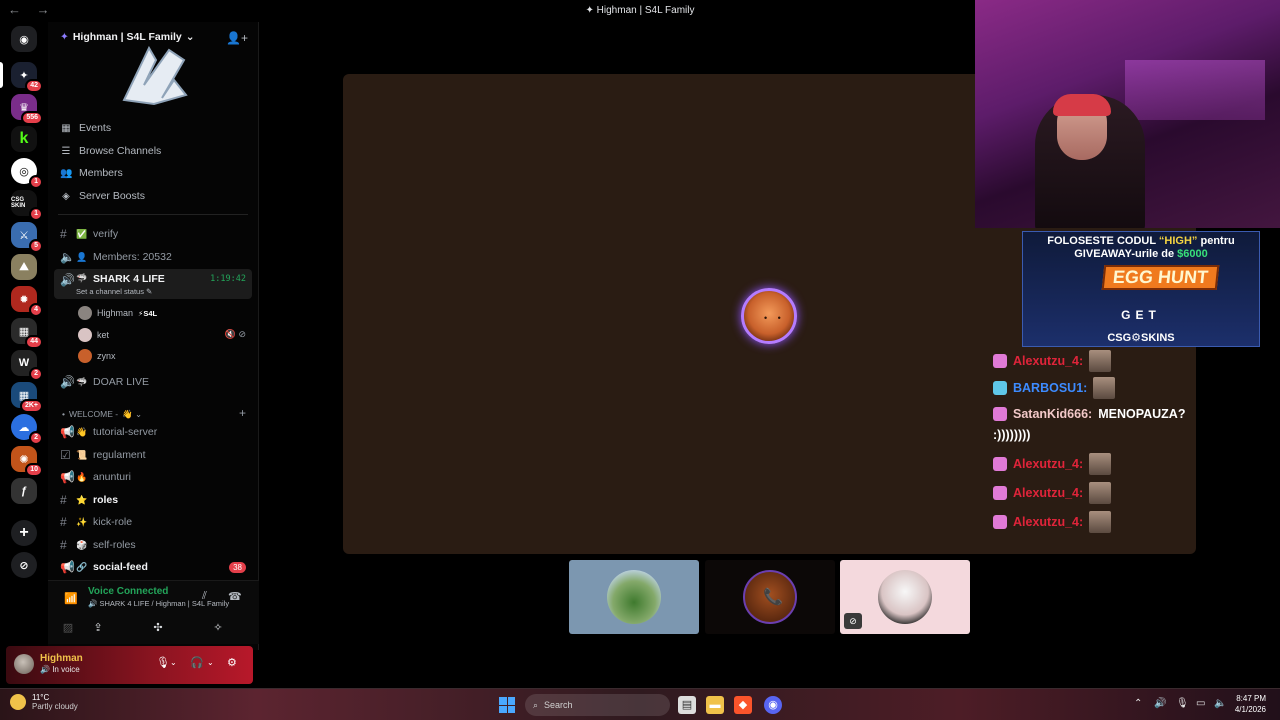 This screenshot has height=720, width=1280. I want to click on create-channel-icon: +, so click(242, 413).